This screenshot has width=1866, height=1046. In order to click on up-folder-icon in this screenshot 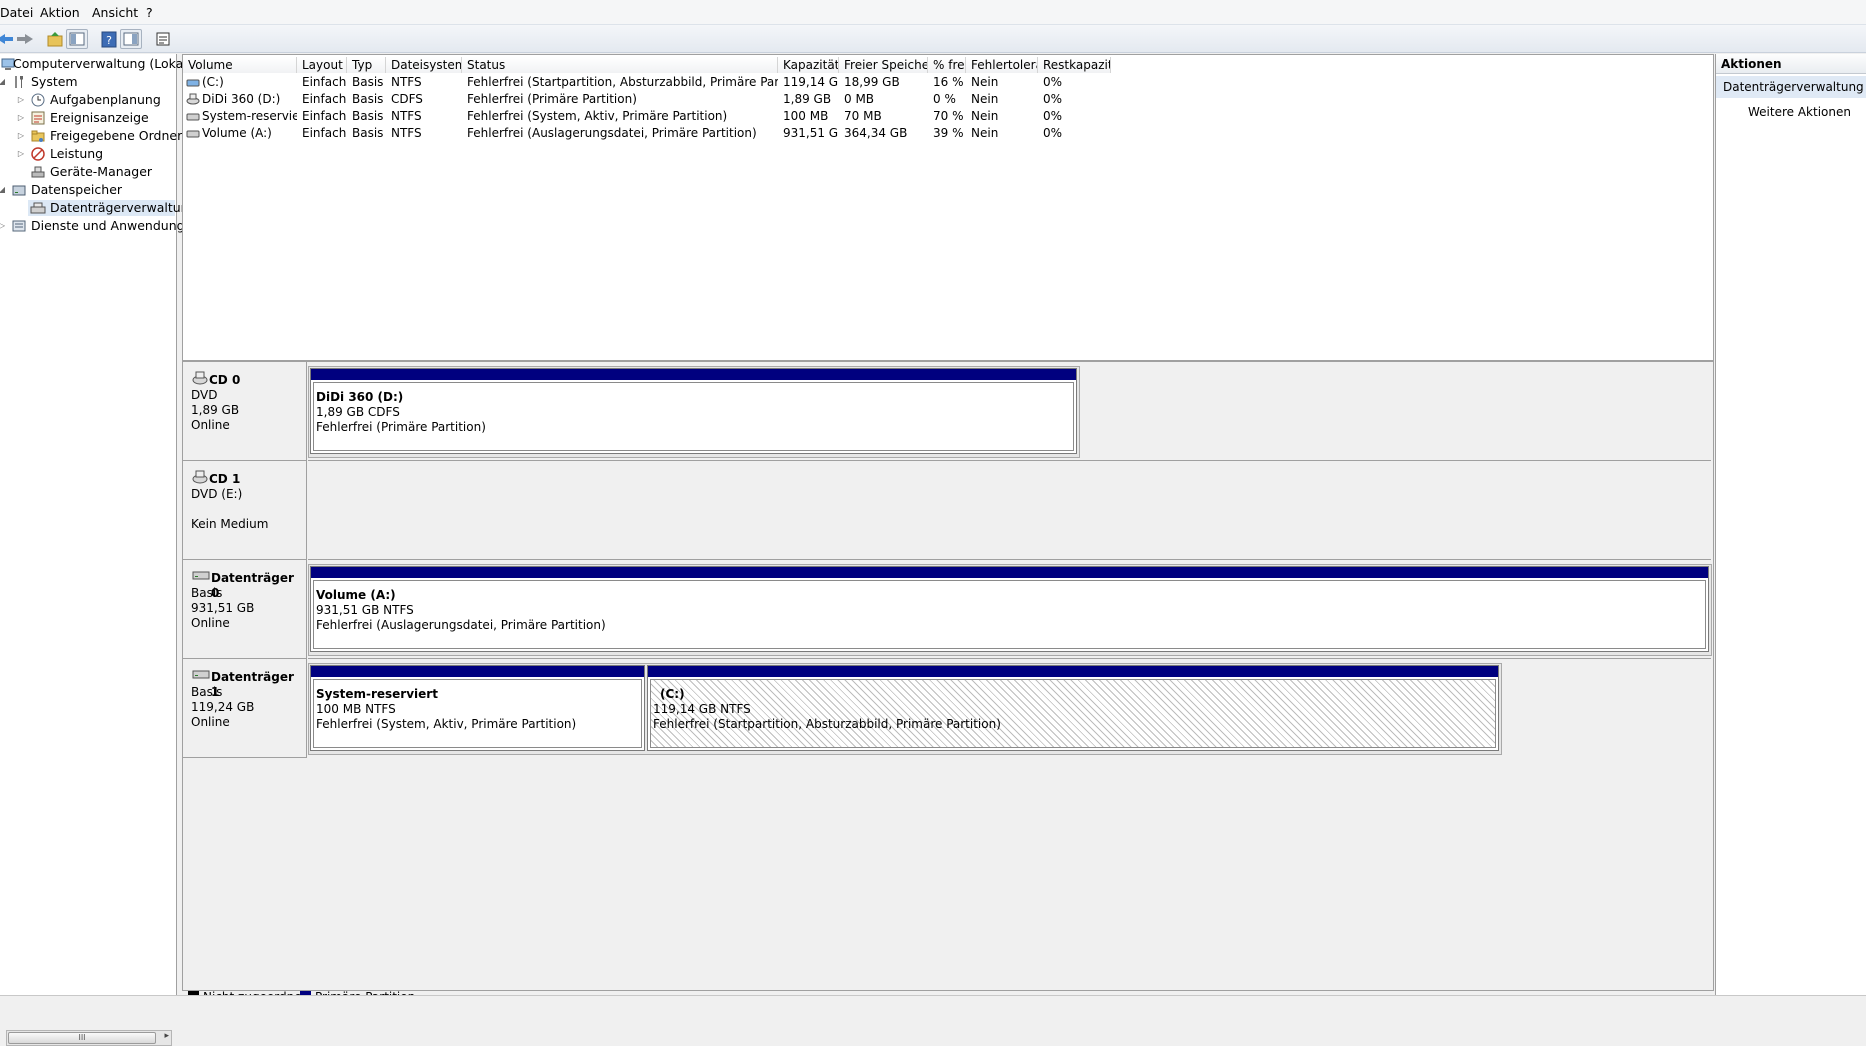, I will do `click(55, 39)`.